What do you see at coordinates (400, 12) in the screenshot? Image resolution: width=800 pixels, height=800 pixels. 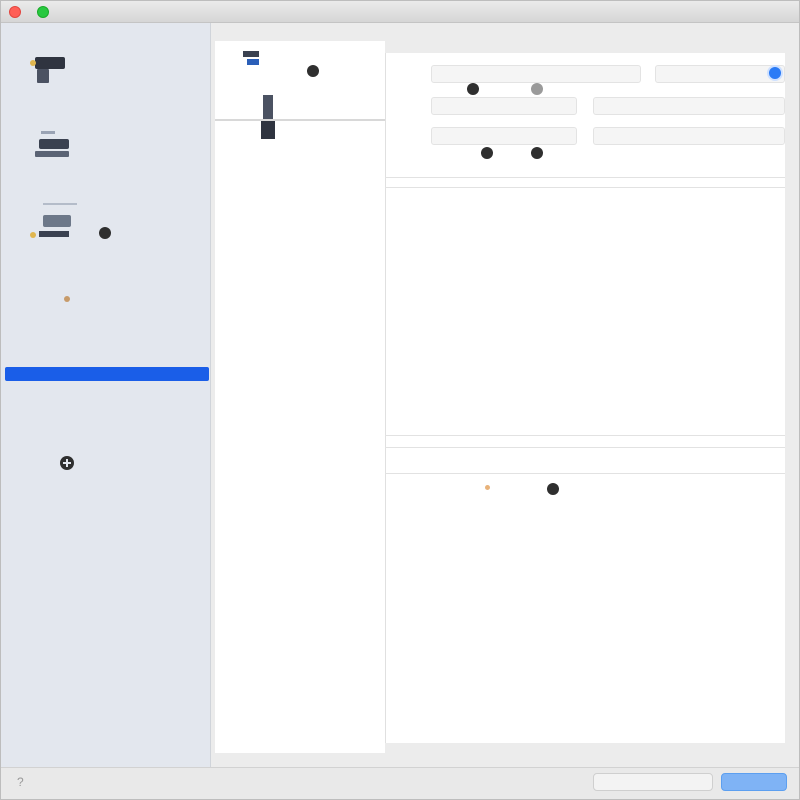 I see `title-bar` at bounding box center [400, 12].